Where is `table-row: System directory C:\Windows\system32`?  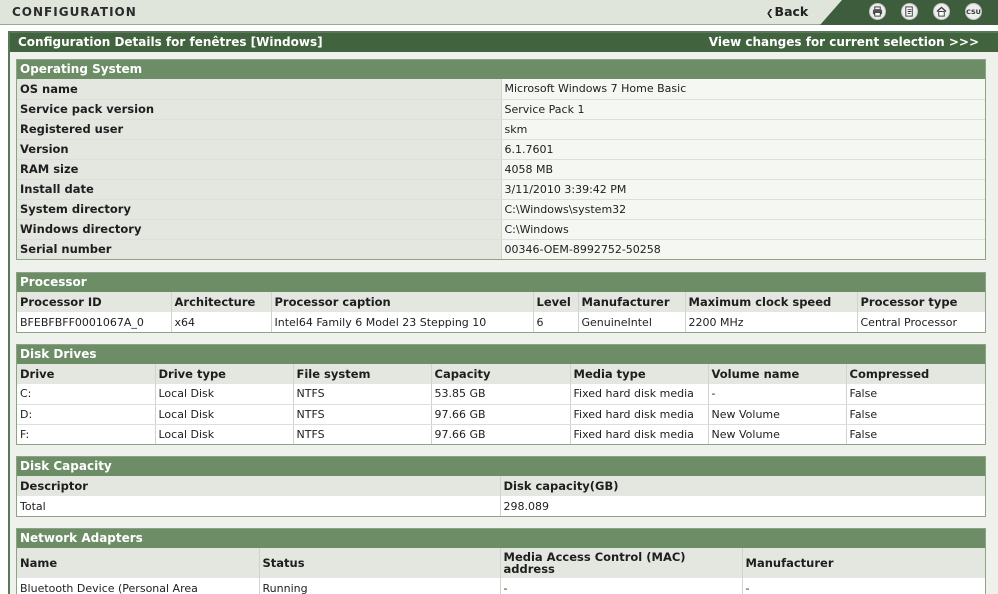 table-row: System directory C:\Windows\system32 is located at coordinates (501, 209).